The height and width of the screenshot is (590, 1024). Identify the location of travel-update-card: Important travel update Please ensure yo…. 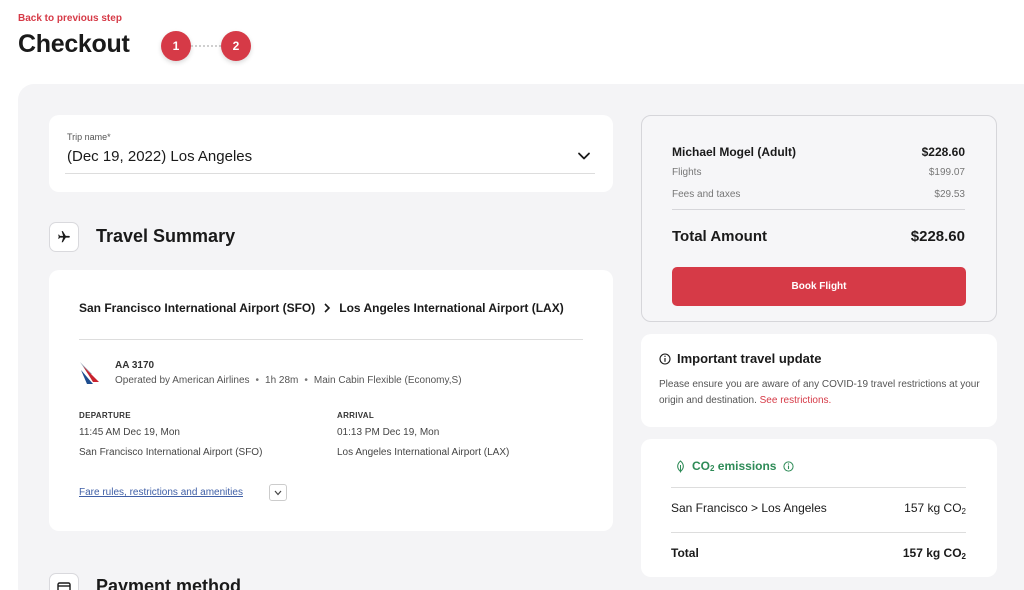
(819, 380).